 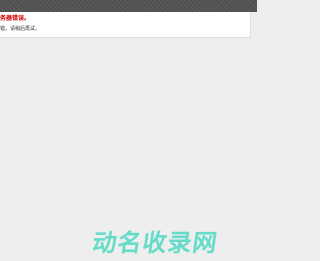 What do you see at coordinates (20, 29) in the screenshot?
I see `error-message: 错，请稍后再试。` at bounding box center [20, 29].